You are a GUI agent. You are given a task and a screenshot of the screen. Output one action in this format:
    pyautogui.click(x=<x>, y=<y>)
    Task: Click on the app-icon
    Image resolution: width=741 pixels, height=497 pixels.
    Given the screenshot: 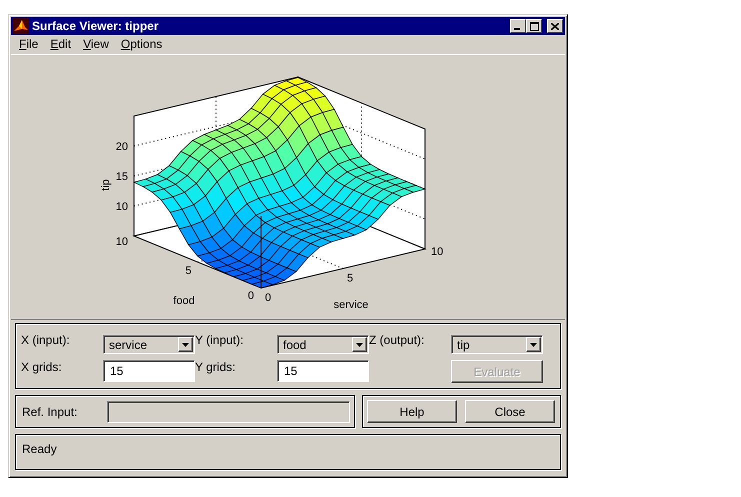 What is the action you would take?
    pyautogui.click(x=21, y=26)
    